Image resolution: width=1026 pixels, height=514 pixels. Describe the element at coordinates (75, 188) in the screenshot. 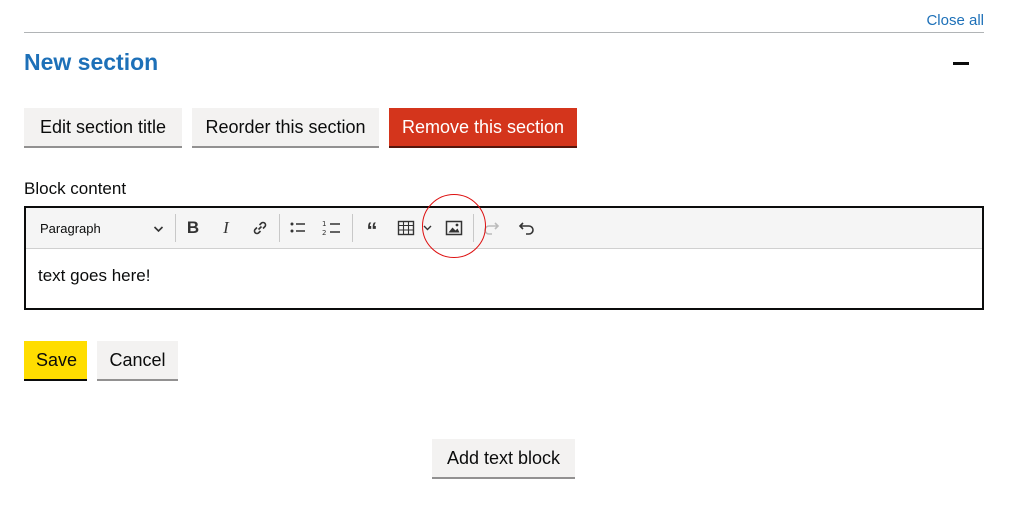

I see `block-content-label: Block content` at that location.